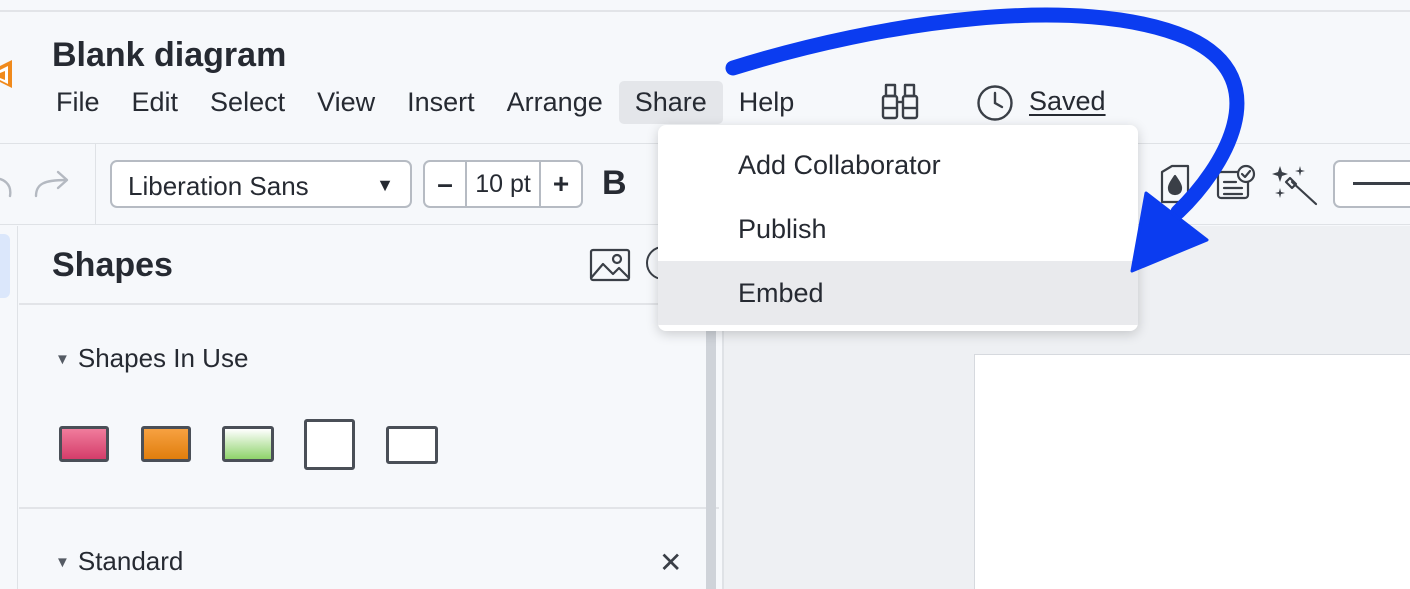 Image resolution: width=1410 pixels, height=589 pixels. Describe the element at coordinates (329, 444) in the screenshot. I see `shape-swatch-square` at that location.